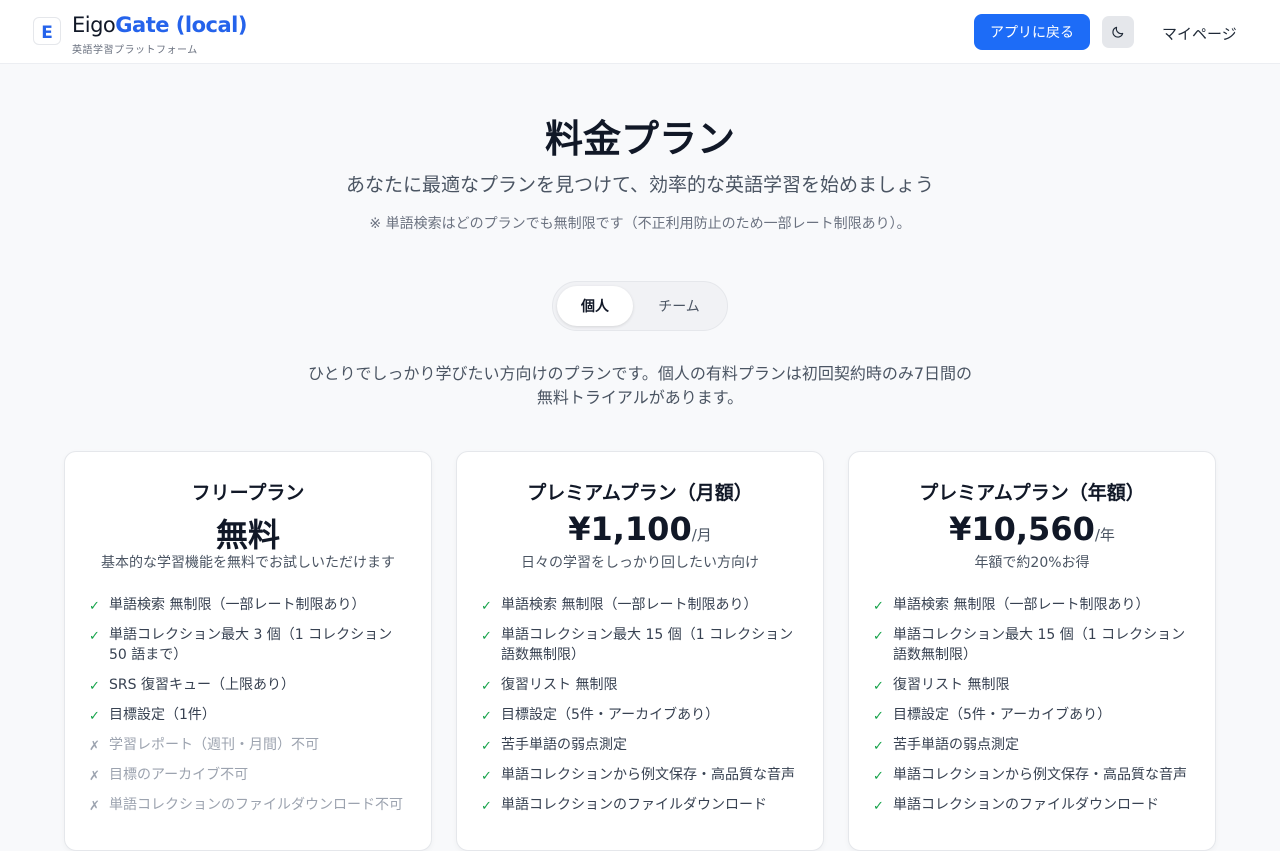 This screenshot has width=1280, height=851. I want to click on plan-title: プレミアムプラン（月額）, so click(640, 493).